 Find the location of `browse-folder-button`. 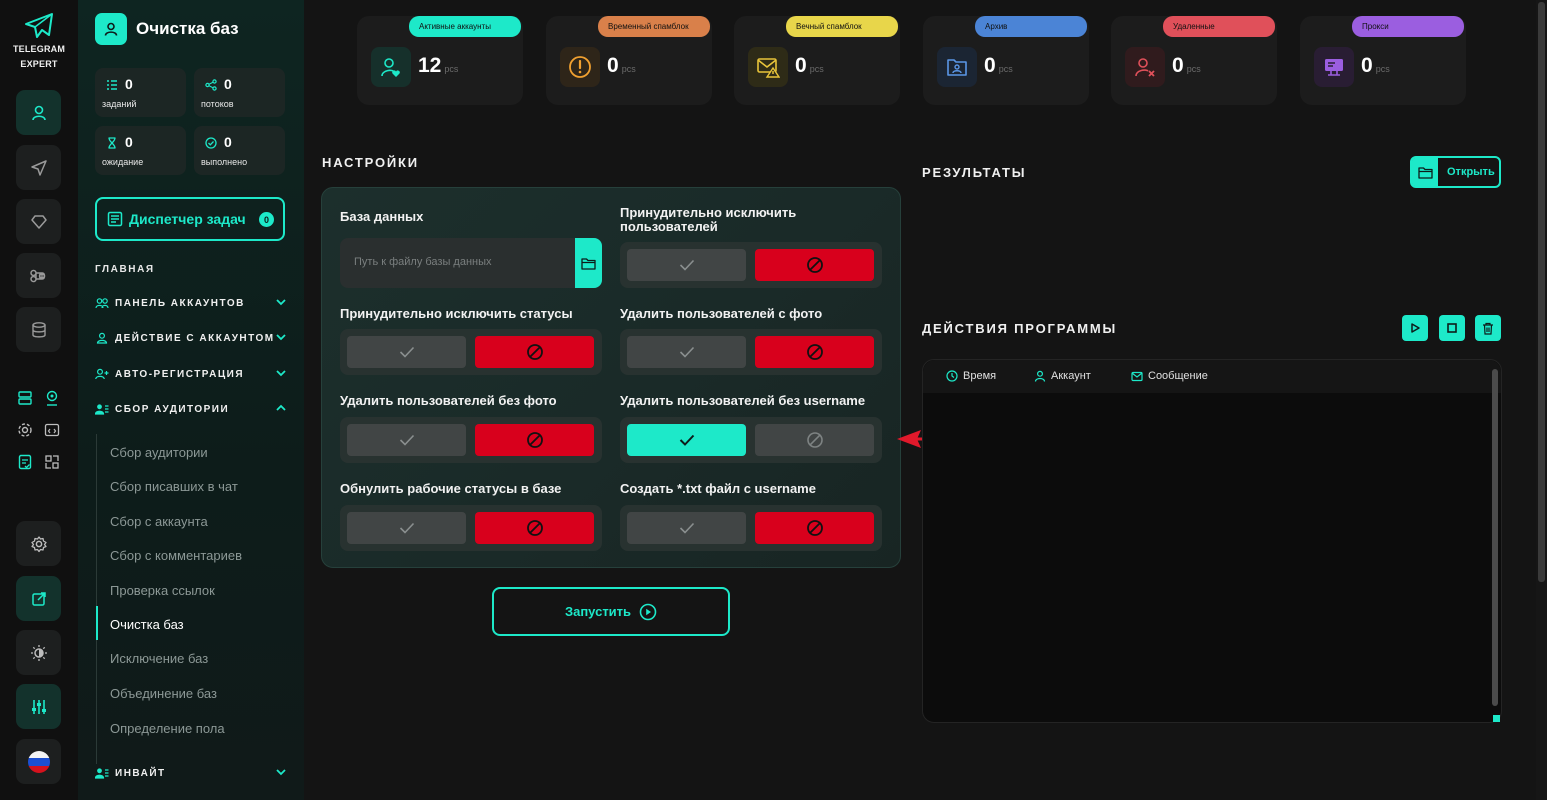

browse-folder-button is located at coordinates (588, 263).